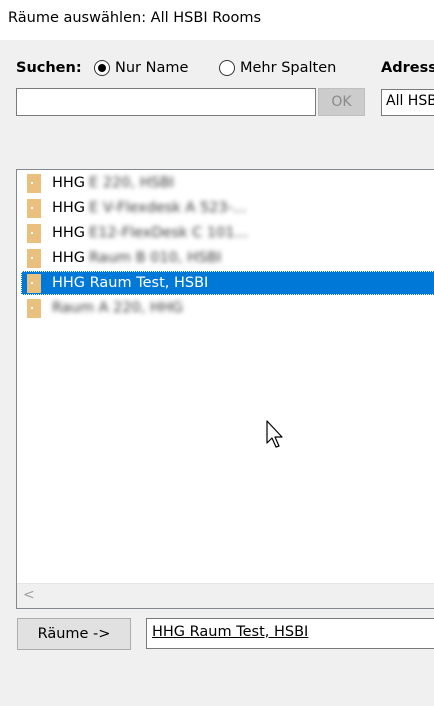 This screenshot has width=434, height=706. What do you see at coordinates (118, 308) in the screenshot?
I see `list-item-label: Raum A 220, HHG` at bounding box center [118, 308].